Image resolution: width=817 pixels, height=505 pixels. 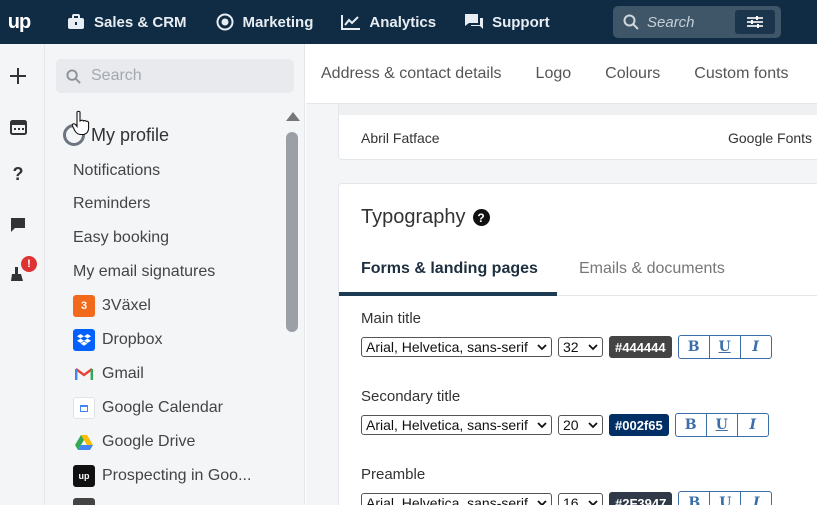 What do you see at coordinates (521, 22) in the screenshot?
I see `nav-label: Support` at bounding box center [521, 22].